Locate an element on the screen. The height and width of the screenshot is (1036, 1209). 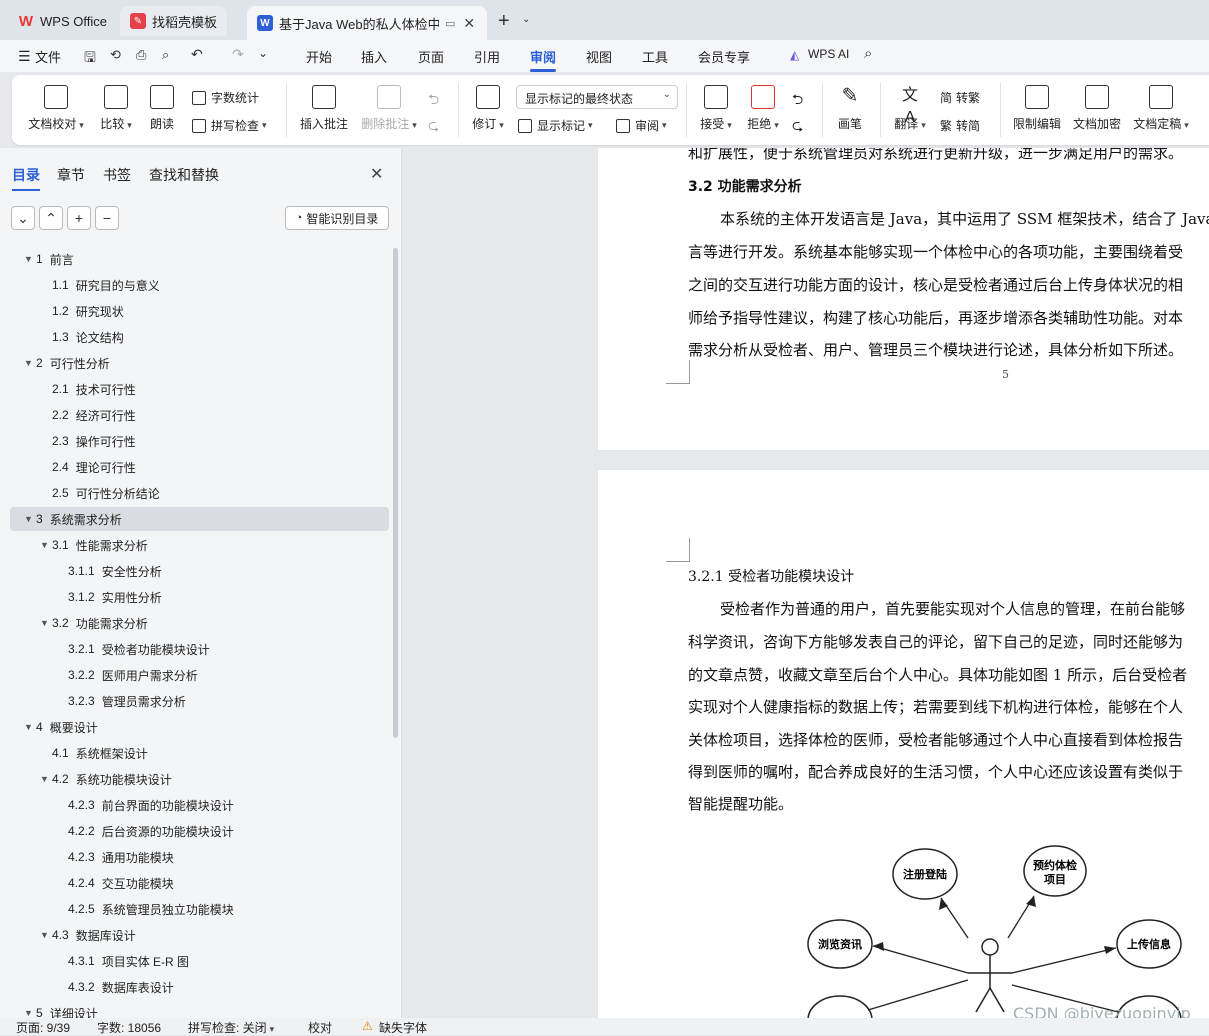
word-count: 字数: 18056 is located at coordinates (129, 1027).